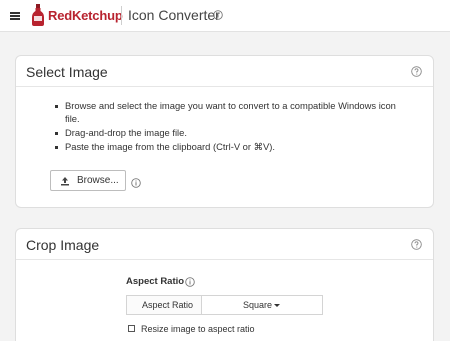  Describe the element at coordinates (198, 329) in the screenshot. I see `resize-label: Resize image to aspect ratio` at that location.